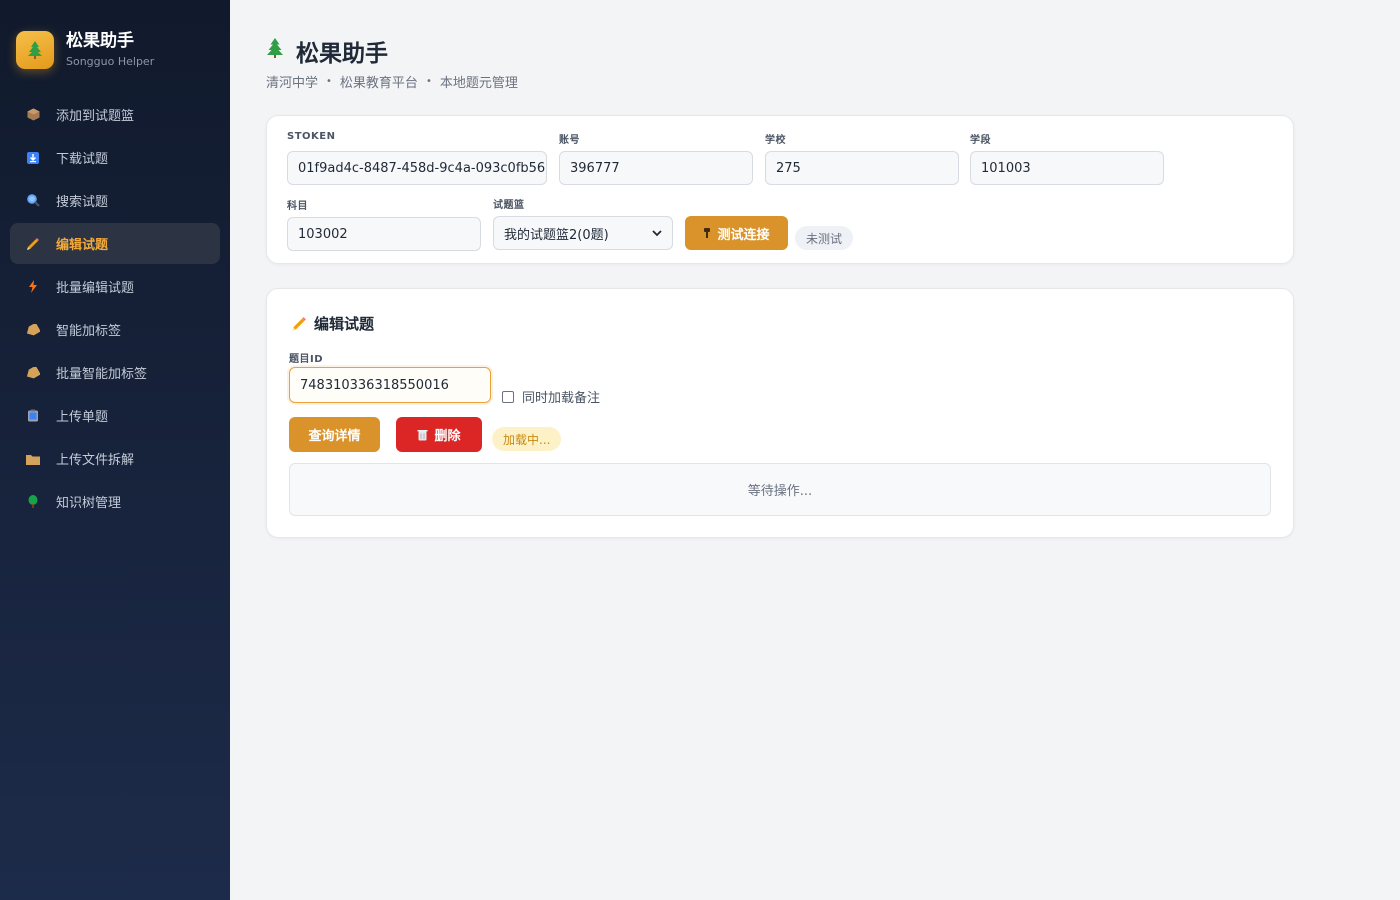 This screenshot has height=900, width=1400. I want to click on section-title-text: 编辑试题, so click(344, 324).